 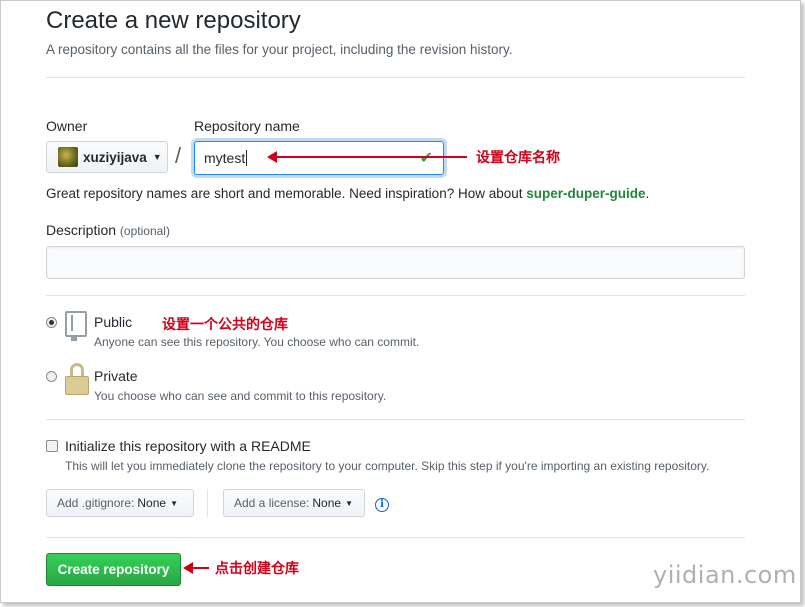 I want to click on hint-suffix: ., so click(x=647, y=193).